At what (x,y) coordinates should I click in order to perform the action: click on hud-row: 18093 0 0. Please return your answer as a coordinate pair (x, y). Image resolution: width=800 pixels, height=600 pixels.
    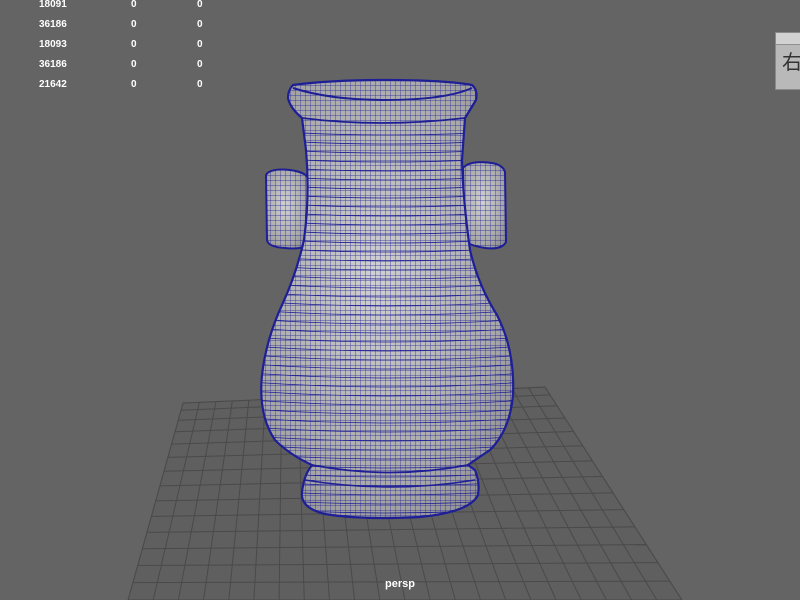
    Looking at the image, I should click on (110, 49).